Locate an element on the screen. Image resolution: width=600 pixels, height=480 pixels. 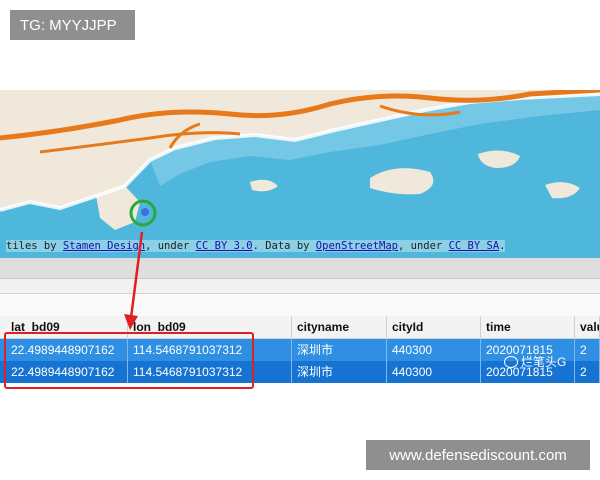
wechat-icon is located at coordinates (511, 361).